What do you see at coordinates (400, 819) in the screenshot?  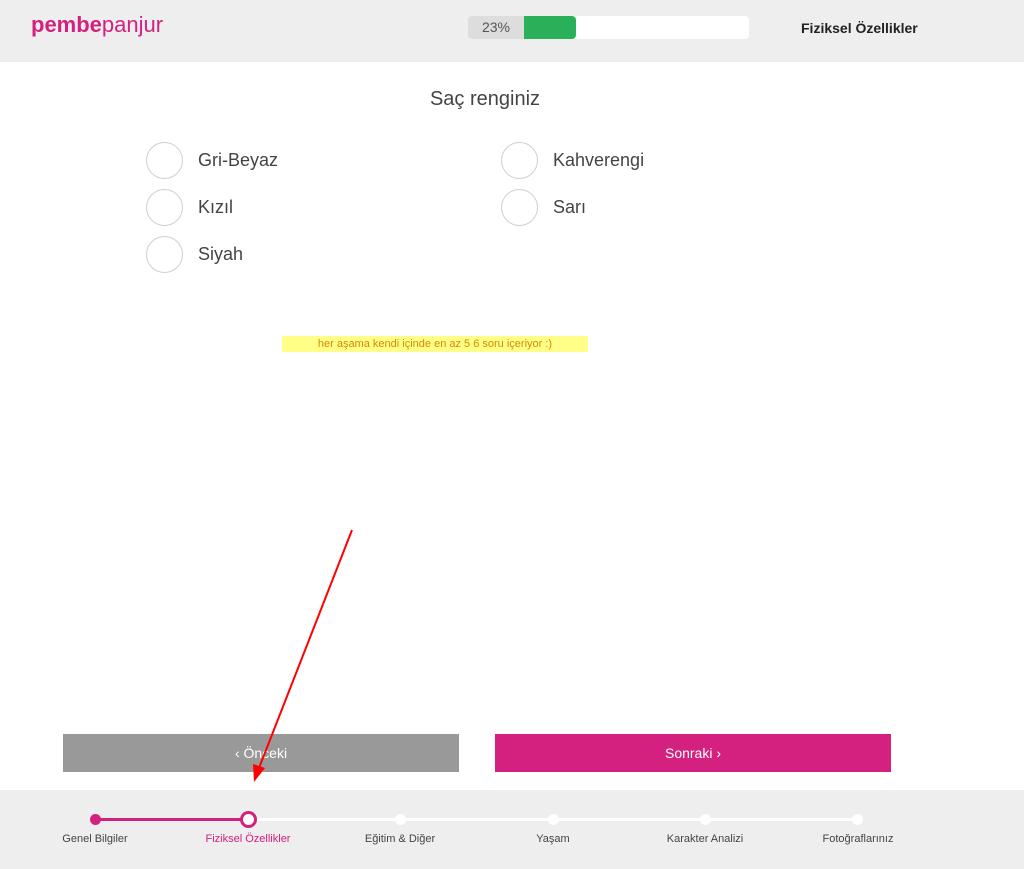 I see `step-dot-egitim-diger` at bounding box center [400, 819].